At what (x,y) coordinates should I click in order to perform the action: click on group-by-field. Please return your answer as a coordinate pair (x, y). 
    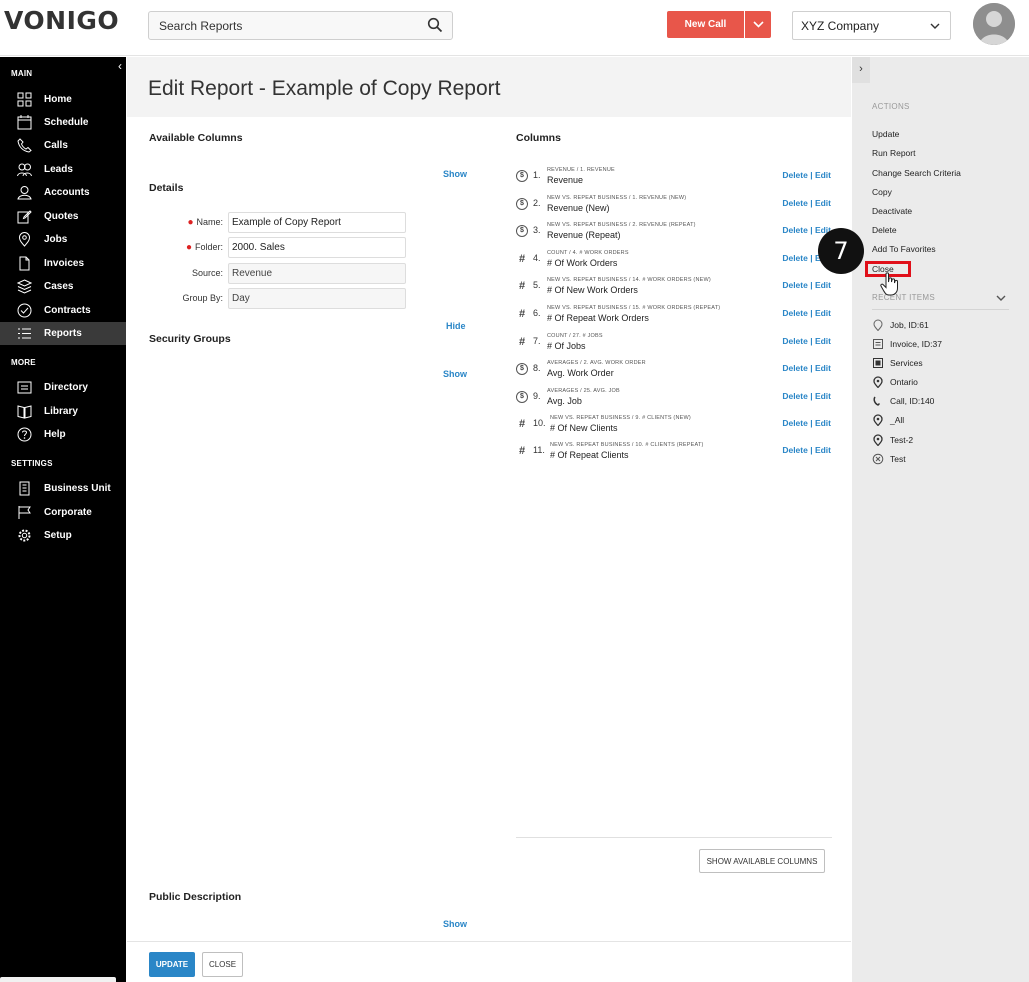
    Looking at the image, I should click on (317, 298).